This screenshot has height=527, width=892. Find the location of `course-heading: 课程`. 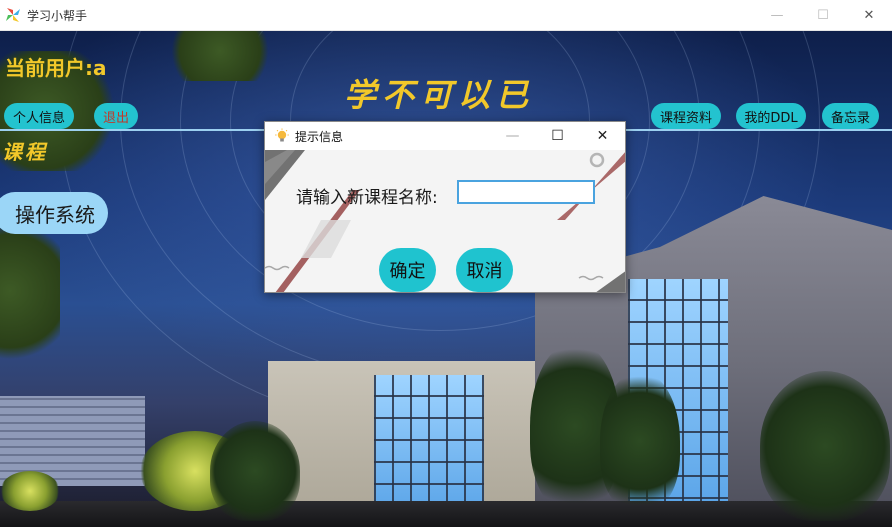

course-heading: 课程 is located at coordinates (25, 152).